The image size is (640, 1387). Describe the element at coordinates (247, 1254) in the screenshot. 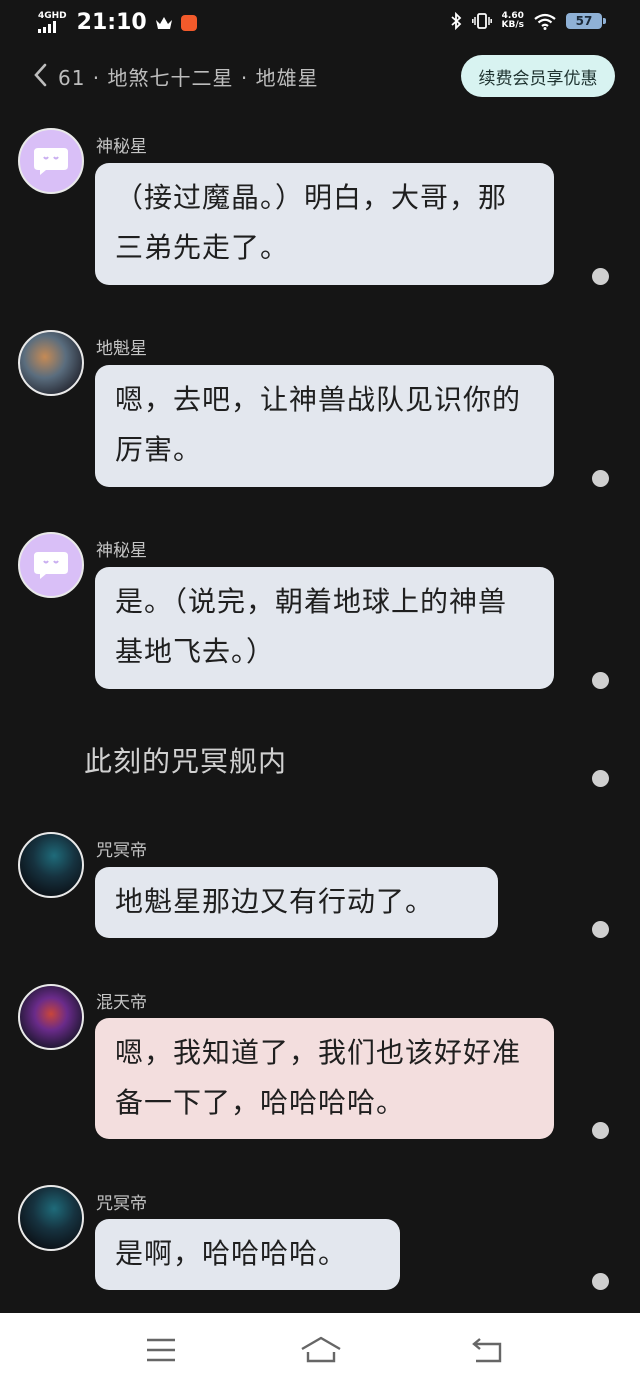

I see `message-bubble: 是啊，哈哈哈哈。` at that location.